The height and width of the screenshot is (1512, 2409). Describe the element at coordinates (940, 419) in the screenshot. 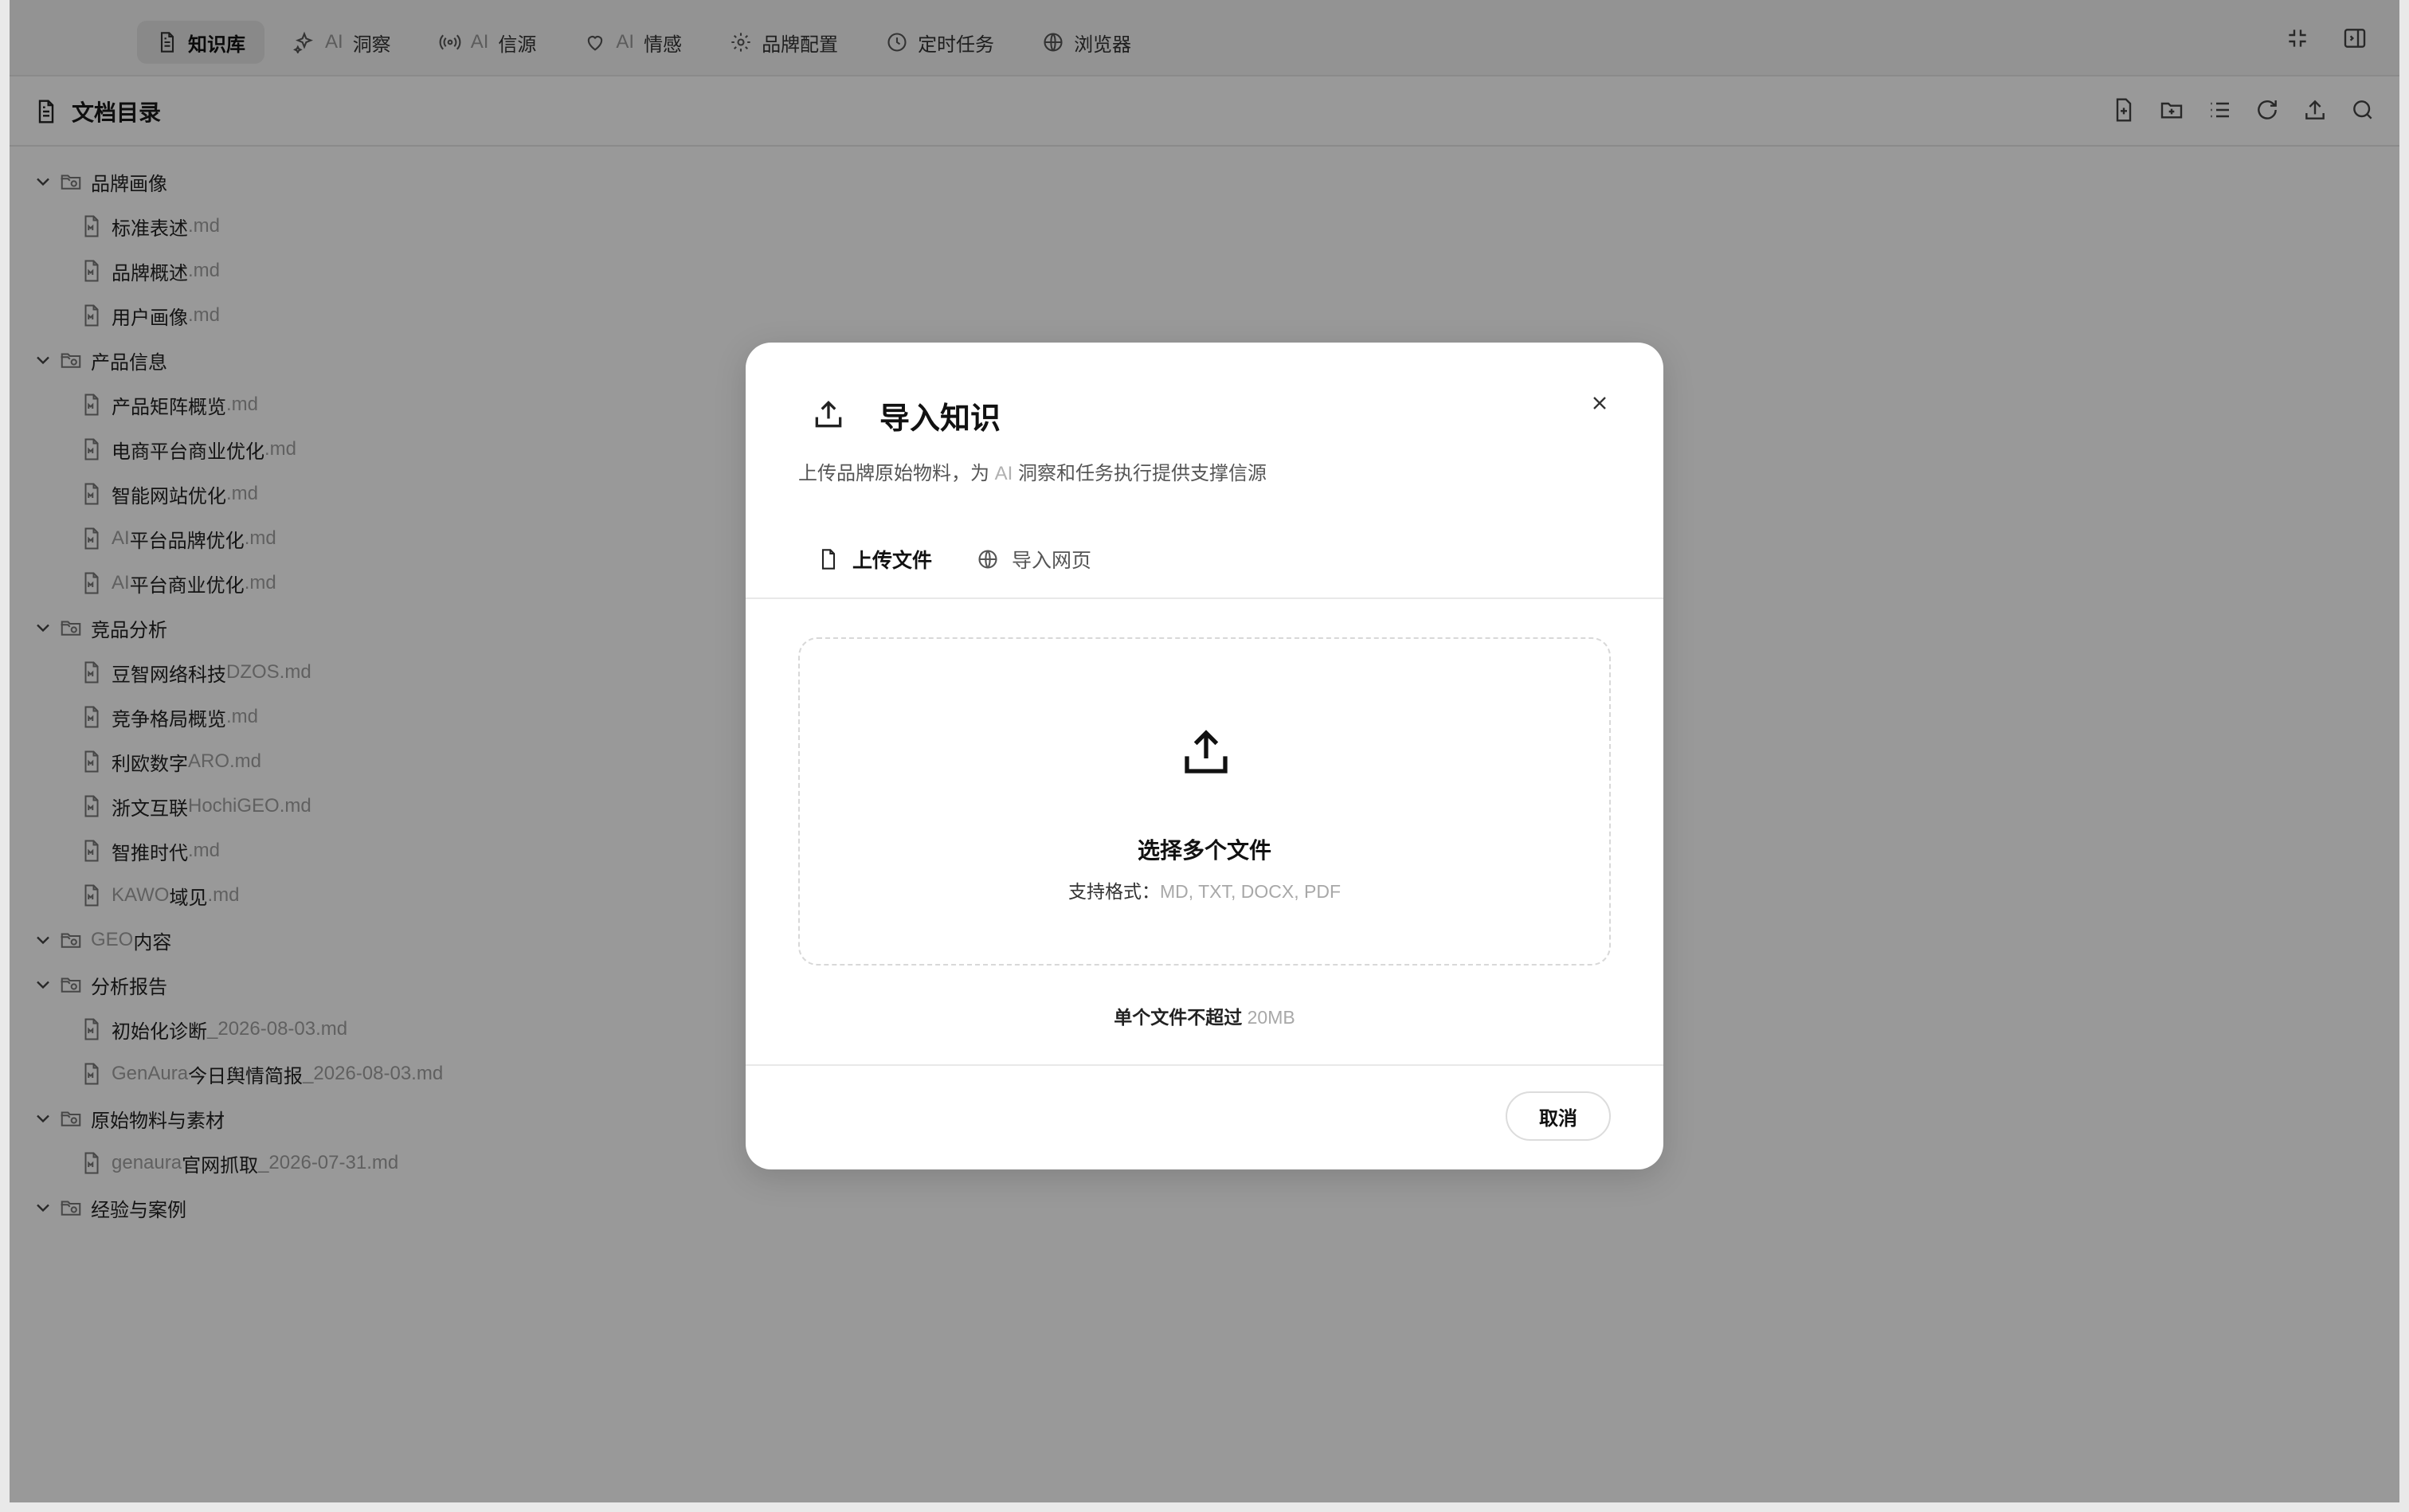

I see `dialog-title: 导入知识` at that location.